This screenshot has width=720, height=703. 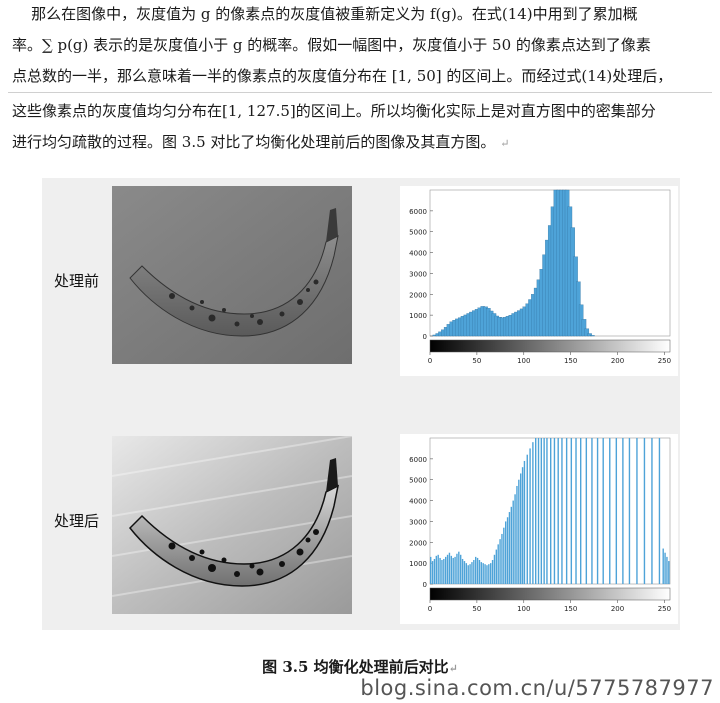 What do you see at coordinates (360, 92) in the screenshot?
I see `page-separator` at bounding box center [360, 92].